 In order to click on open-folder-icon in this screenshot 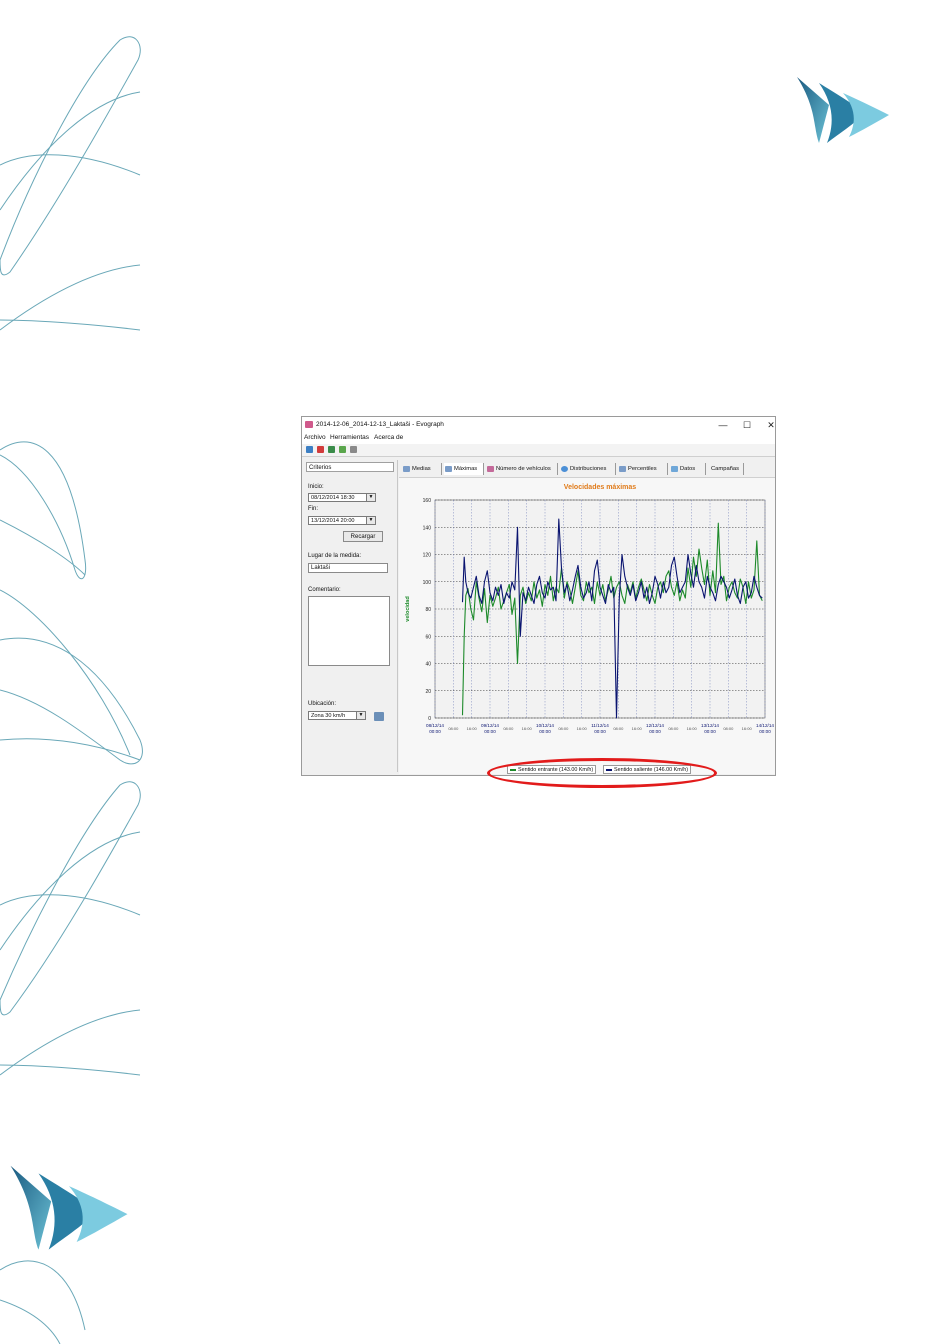, I will do `click(309, 449)`.